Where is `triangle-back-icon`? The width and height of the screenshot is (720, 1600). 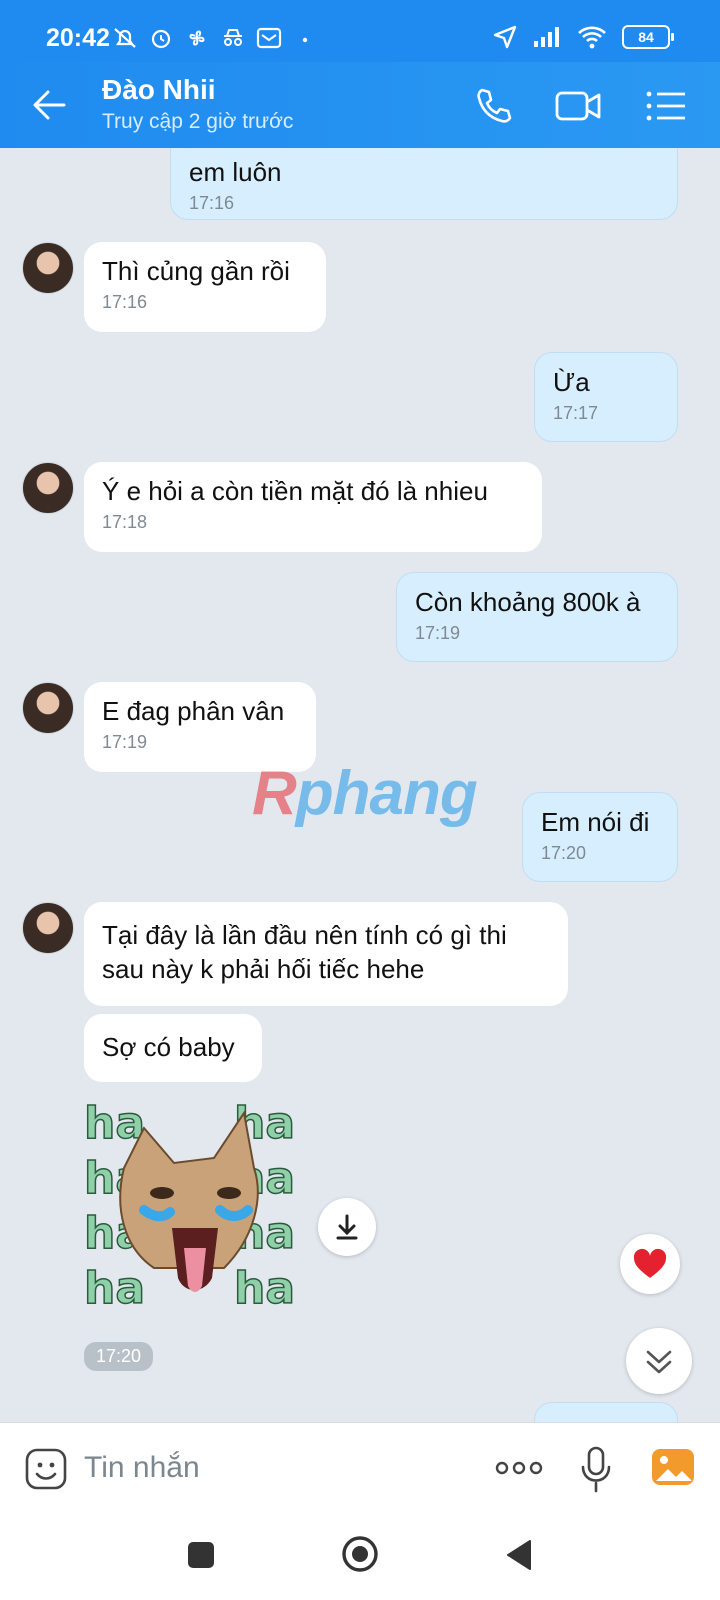
triangle-back-icon is located at coordinates (519, 1555).